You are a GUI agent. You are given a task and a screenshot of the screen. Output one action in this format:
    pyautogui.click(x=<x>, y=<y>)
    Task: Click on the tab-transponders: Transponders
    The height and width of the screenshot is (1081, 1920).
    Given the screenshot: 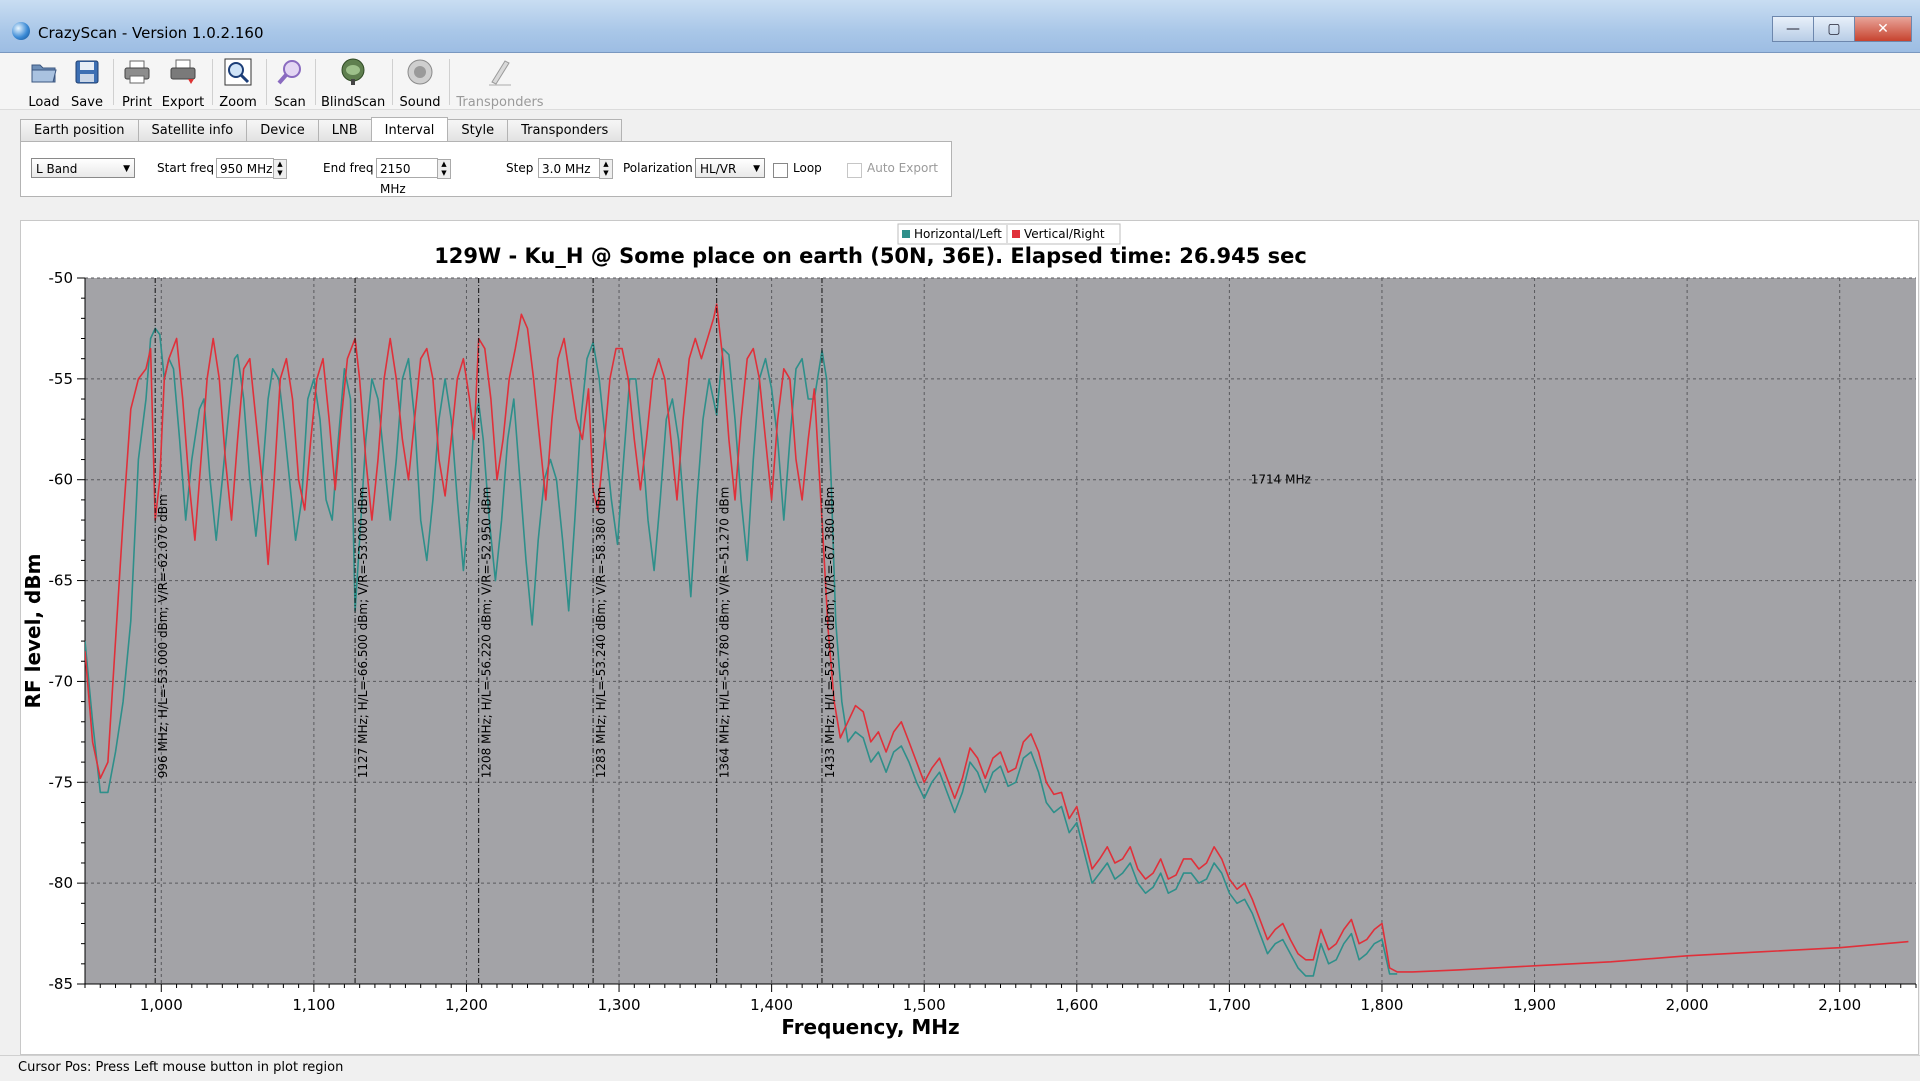 What is the action you would take?
    pyautogui.click(x=565, y=130)
    